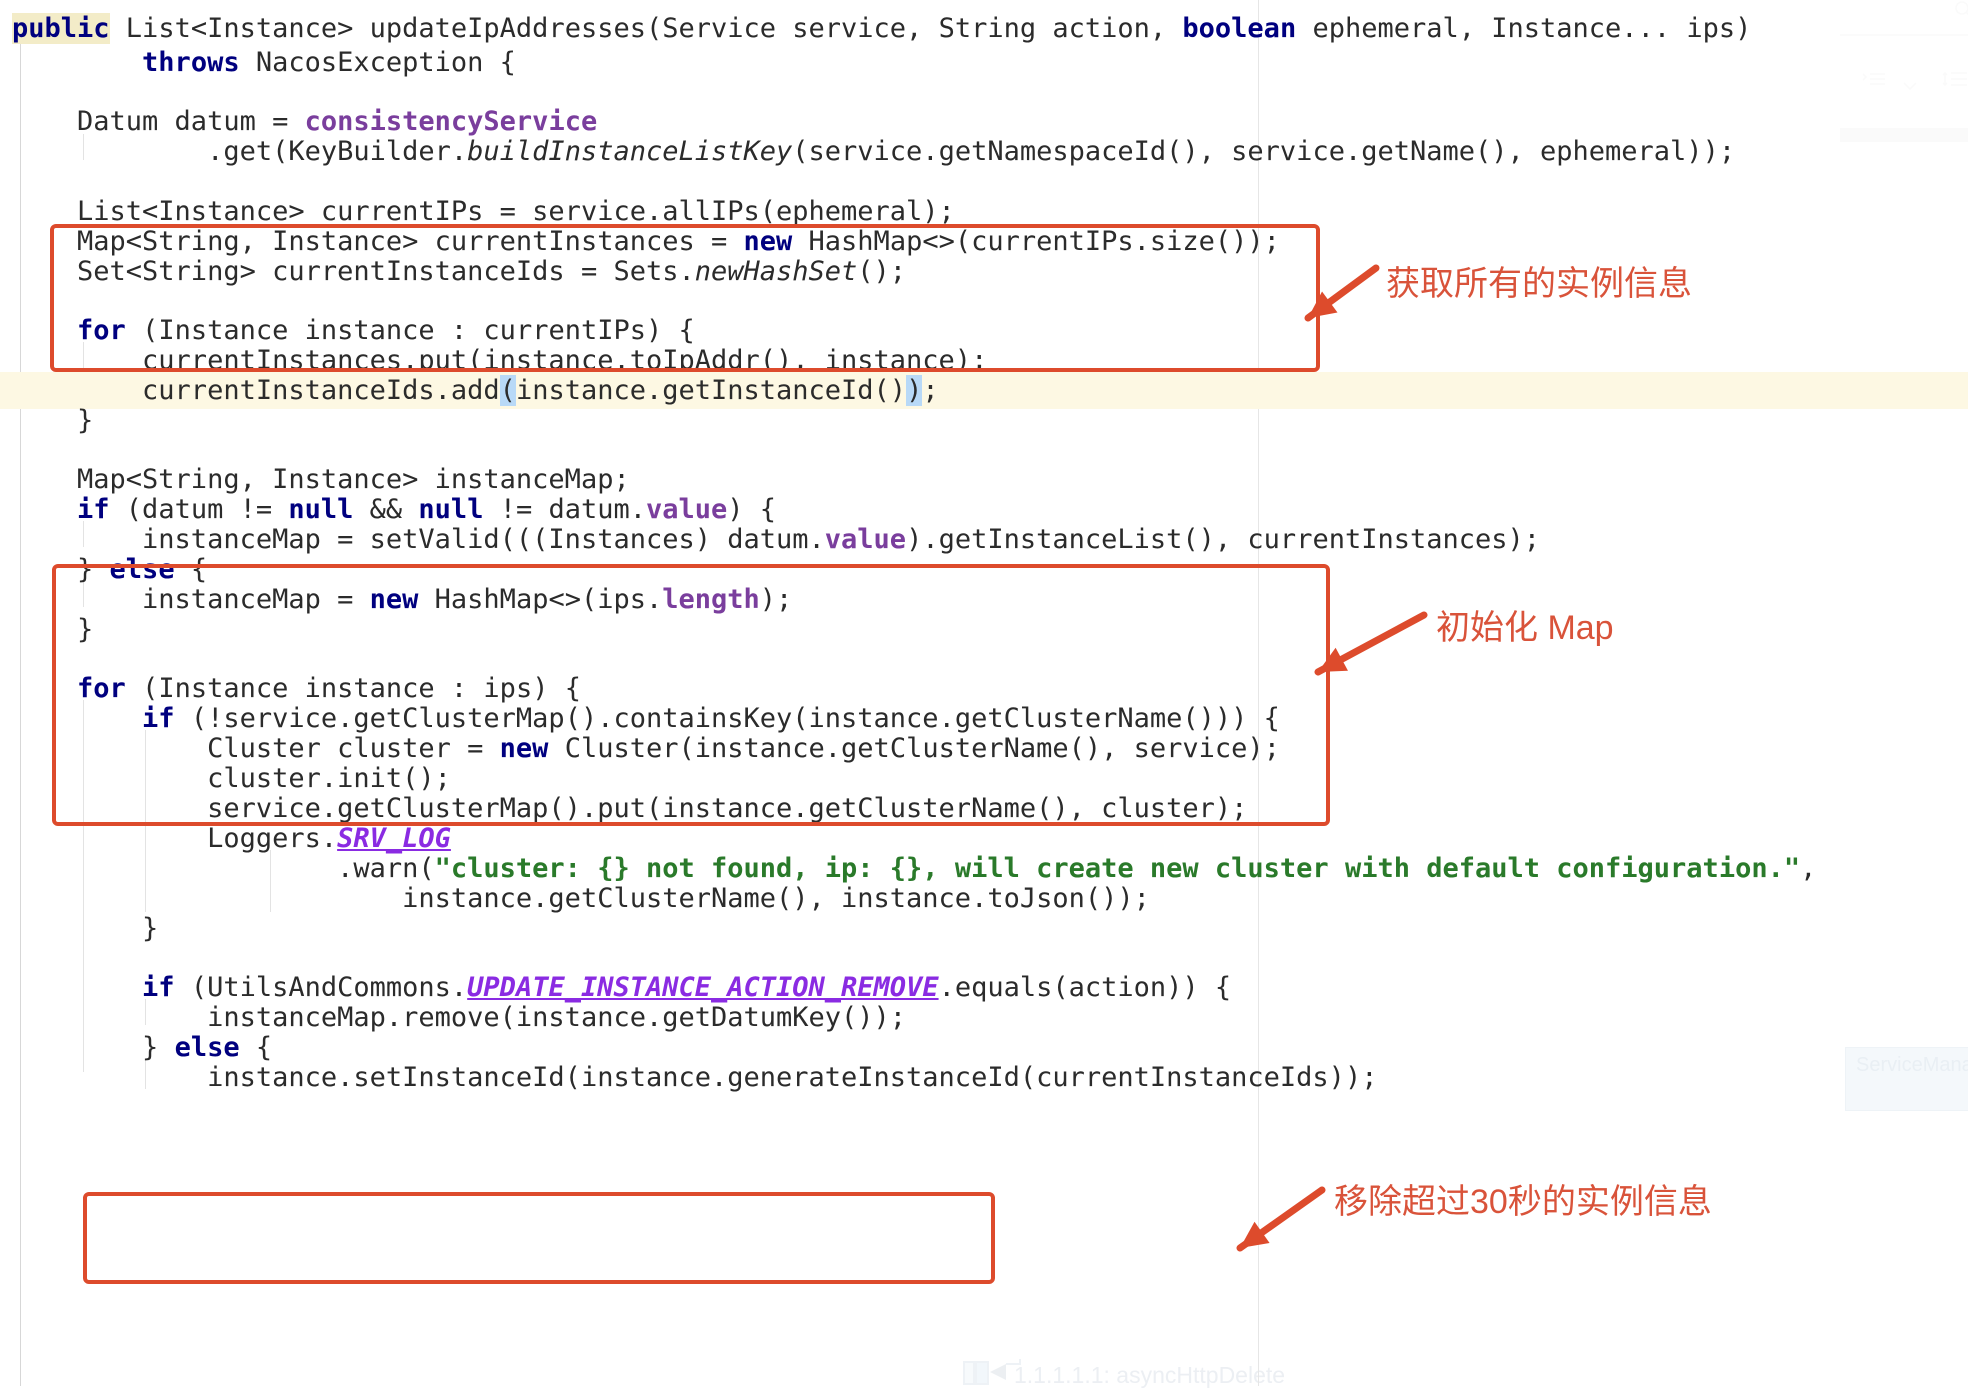  What do you see at coordinates (539, 1238) in the screenshot?
I see `highlight-box-remove-expired` at bounding box center [539, 1238].